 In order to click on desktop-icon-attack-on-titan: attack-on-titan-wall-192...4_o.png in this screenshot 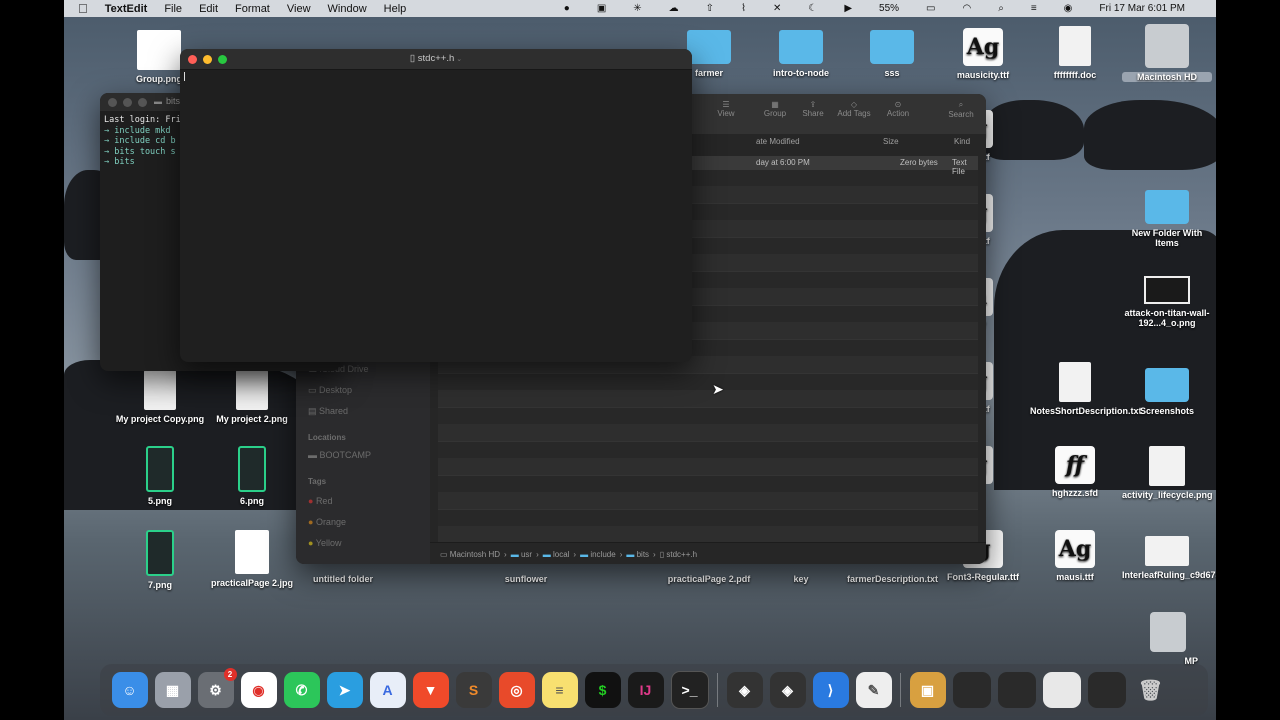, I will do `click(1167, 302)`.